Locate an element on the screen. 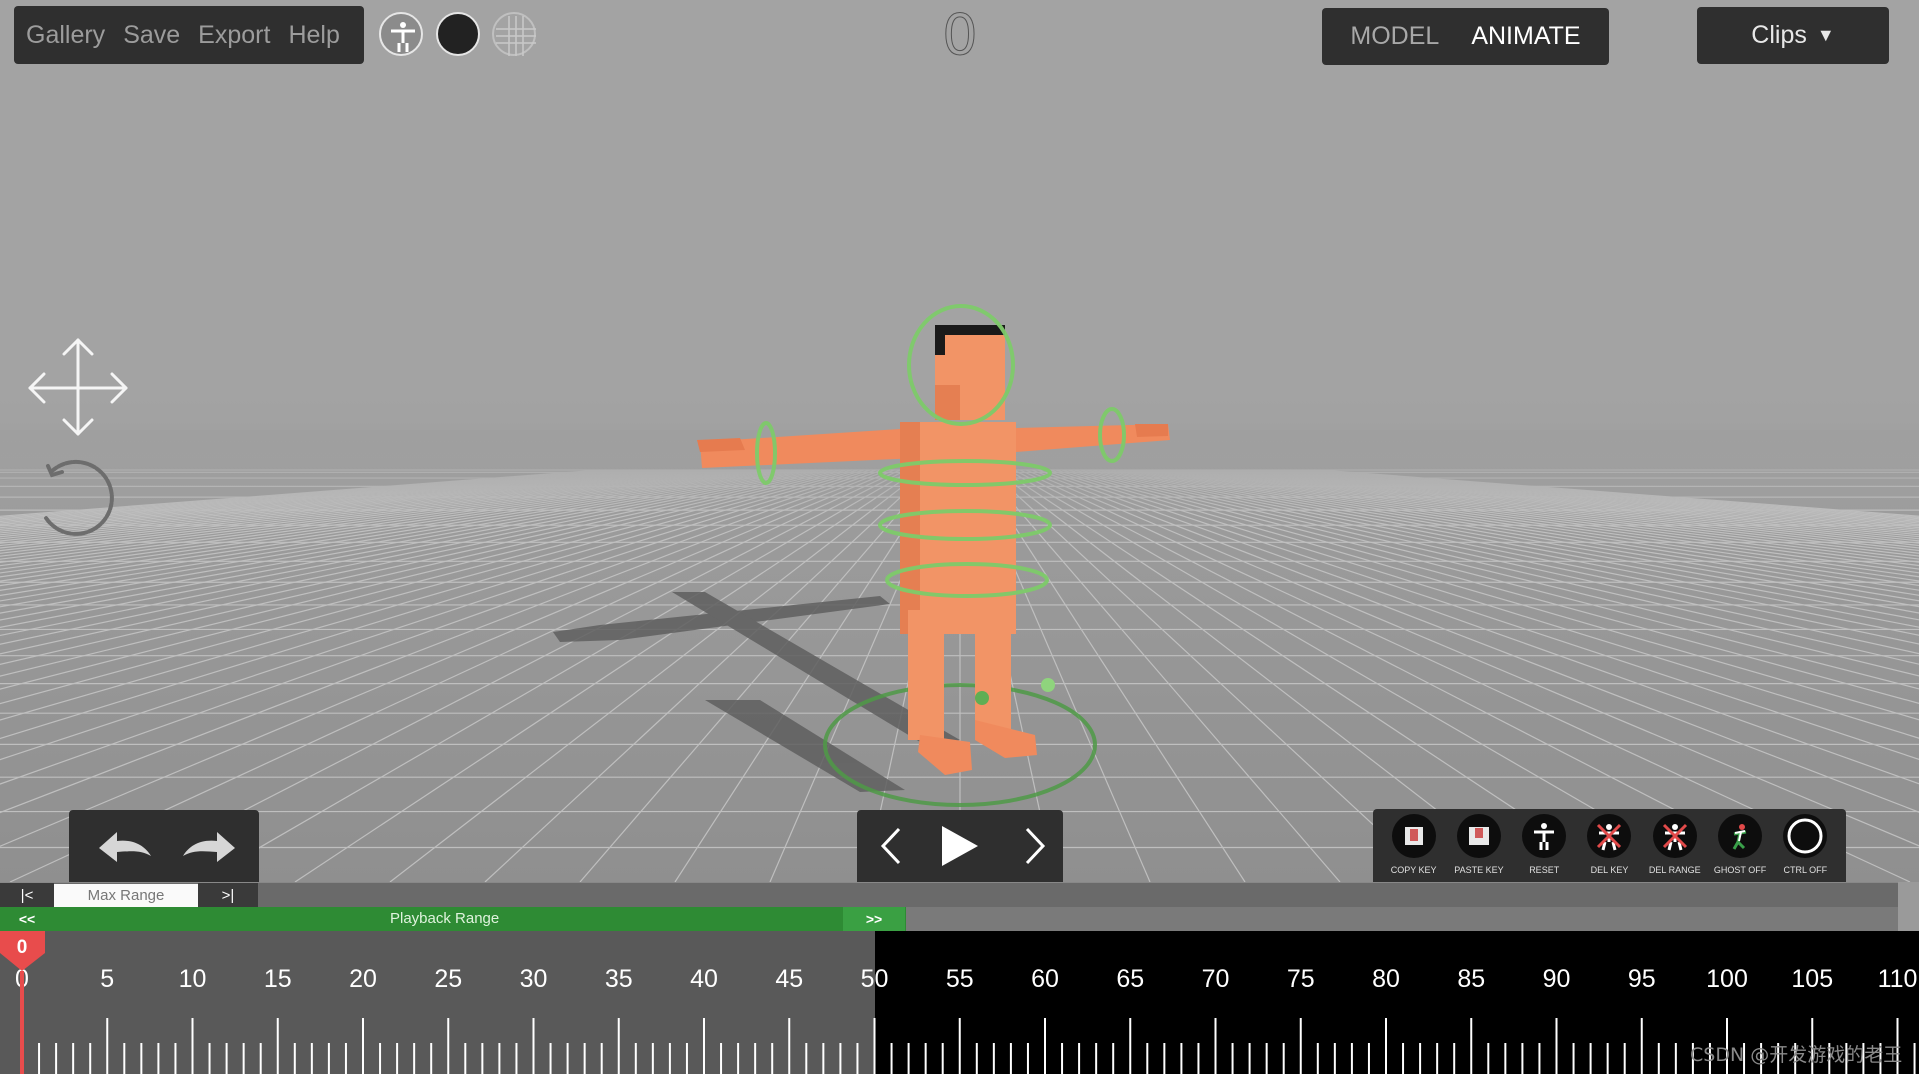  copy-key-button: COPY KEY is located at coordinates (1414, 844).